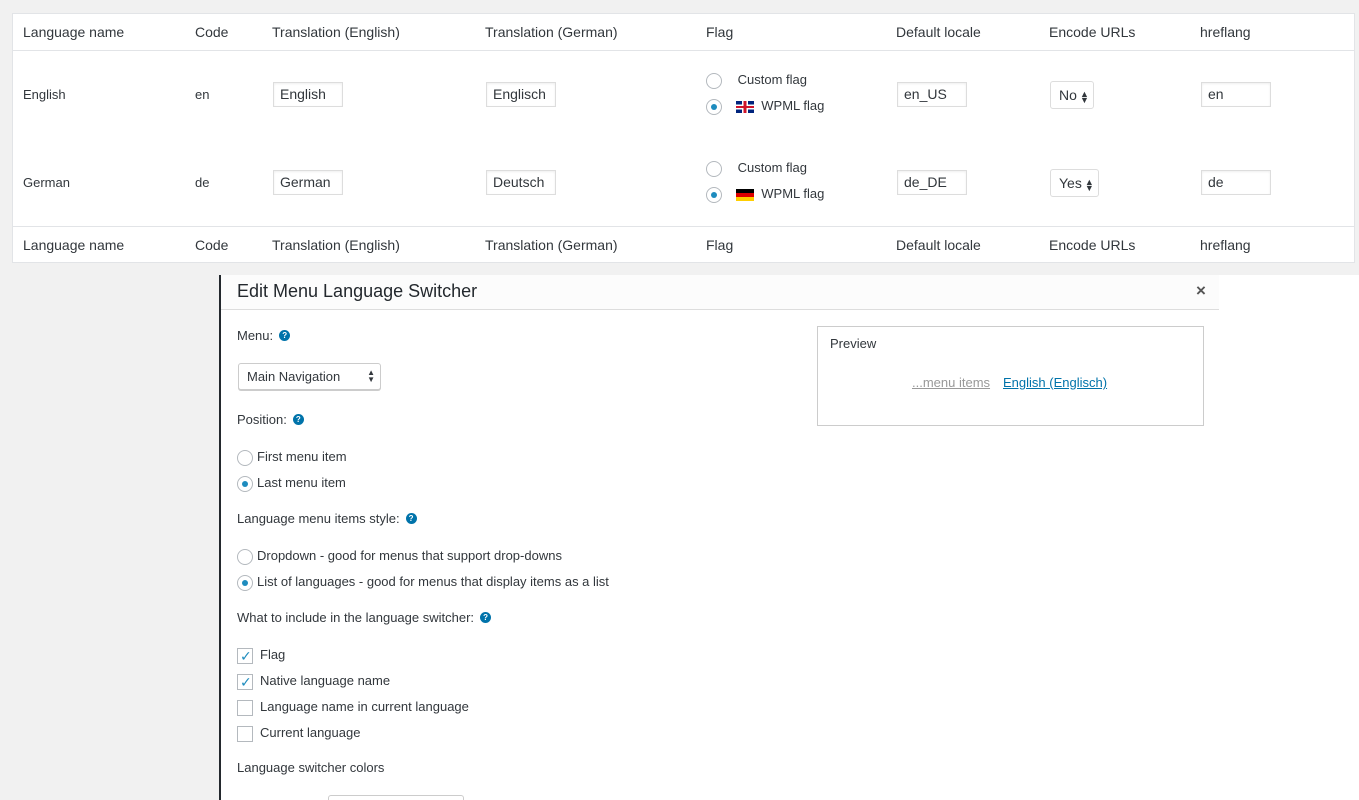 Image resolution: width=1359 pixels, height=800 pixels. What do you see at coordinates (255, 335) in the screenshot?
I see `menu-label: Menu:` at bounding box center [255, 335].